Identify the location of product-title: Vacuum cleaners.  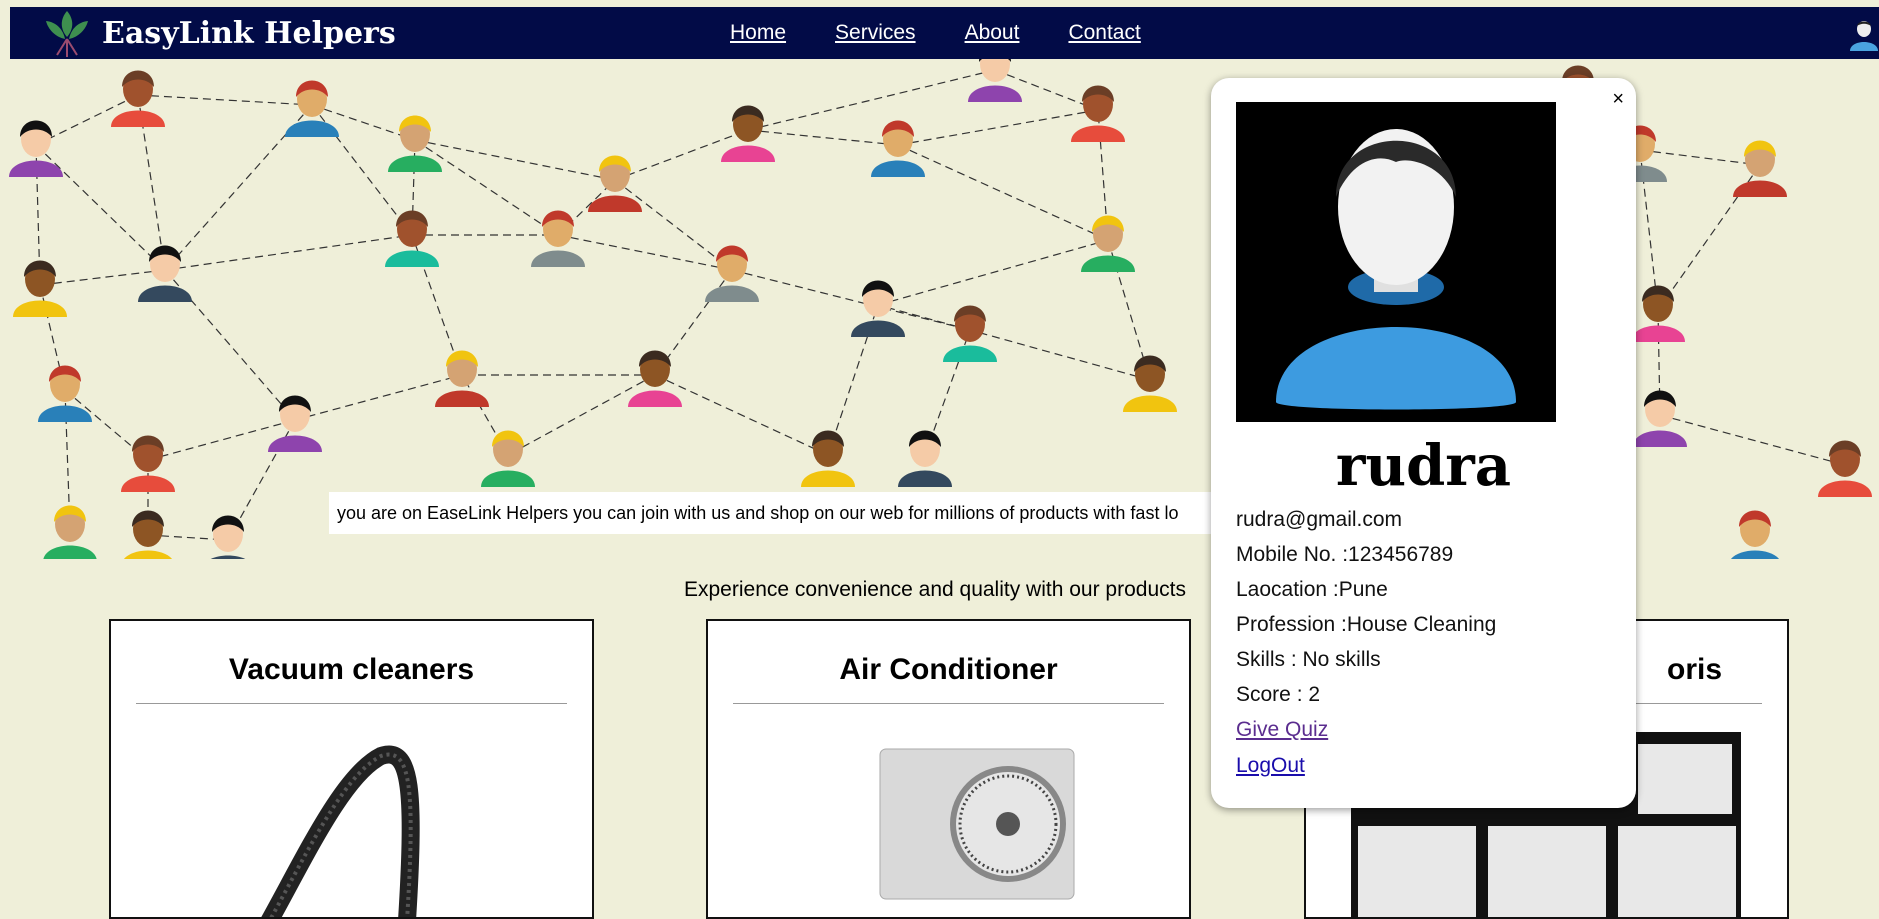
(351, 669).